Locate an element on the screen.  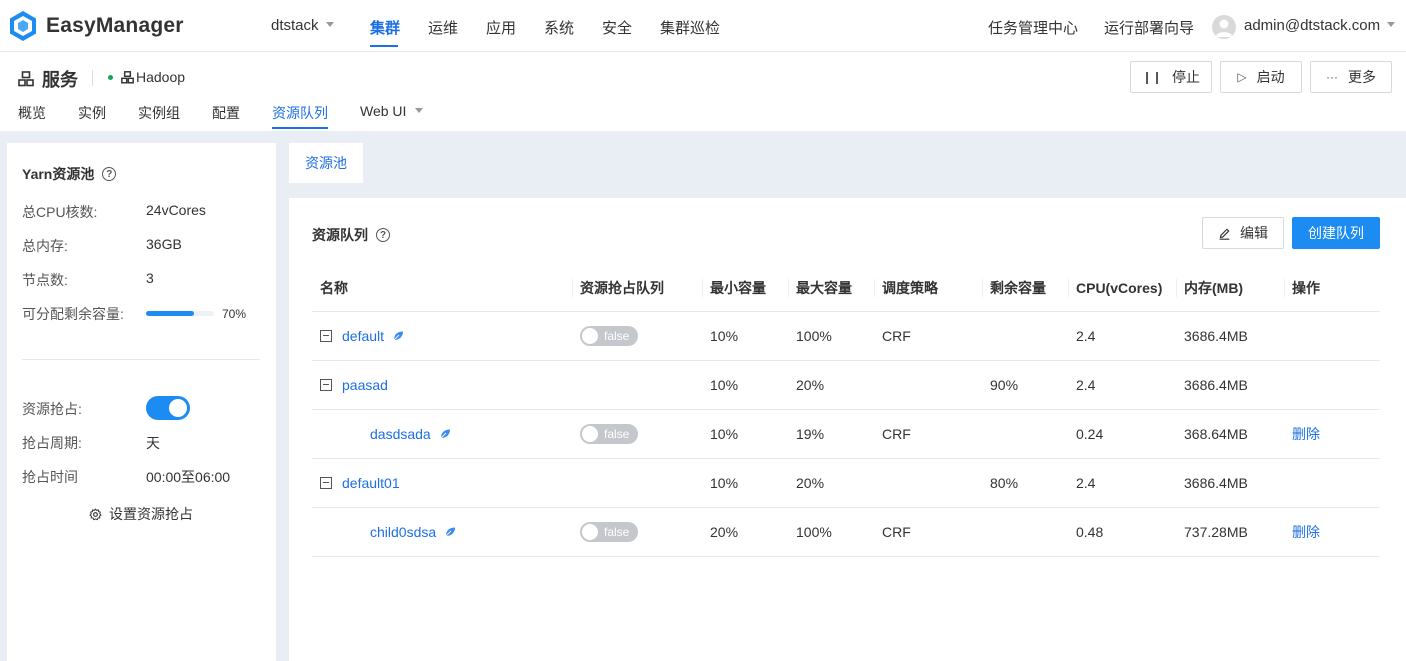
column-header: 剩余容量 is located at coordinates (1025, 288).